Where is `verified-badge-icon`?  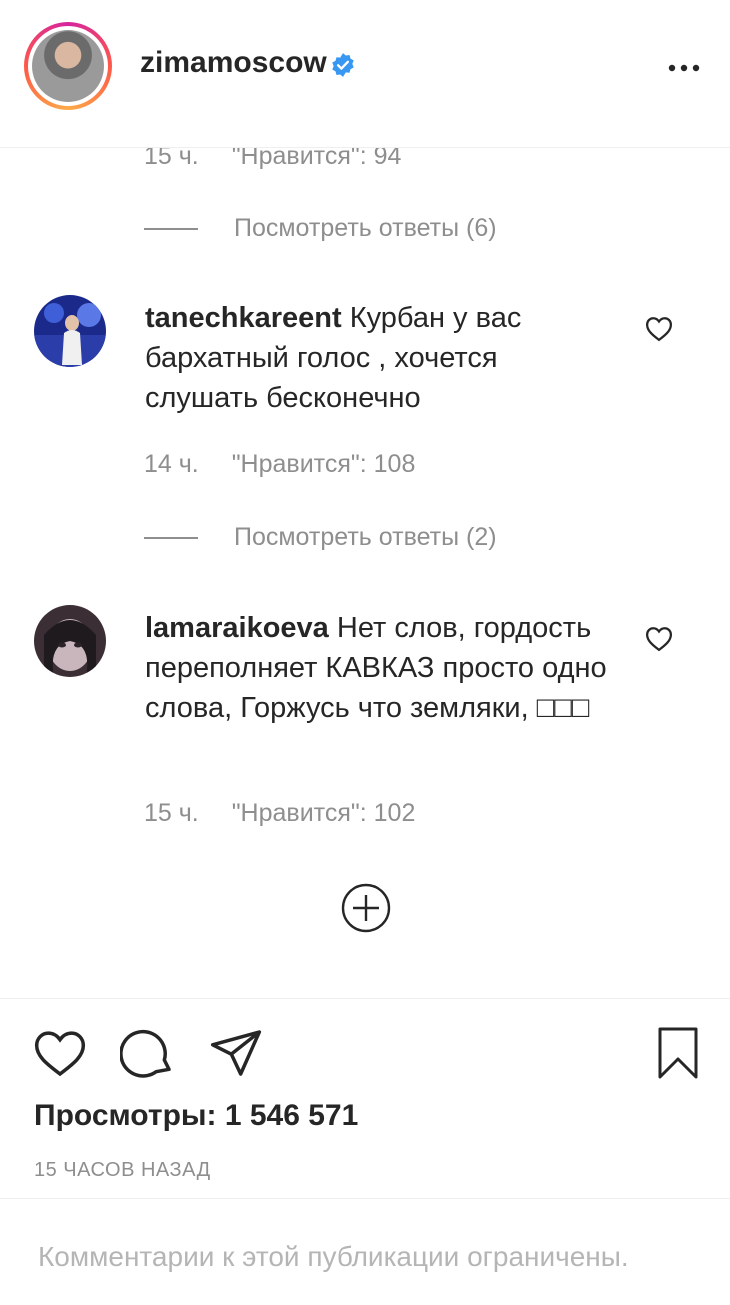 verified-badge-icon is located at coordinates (343, 65).